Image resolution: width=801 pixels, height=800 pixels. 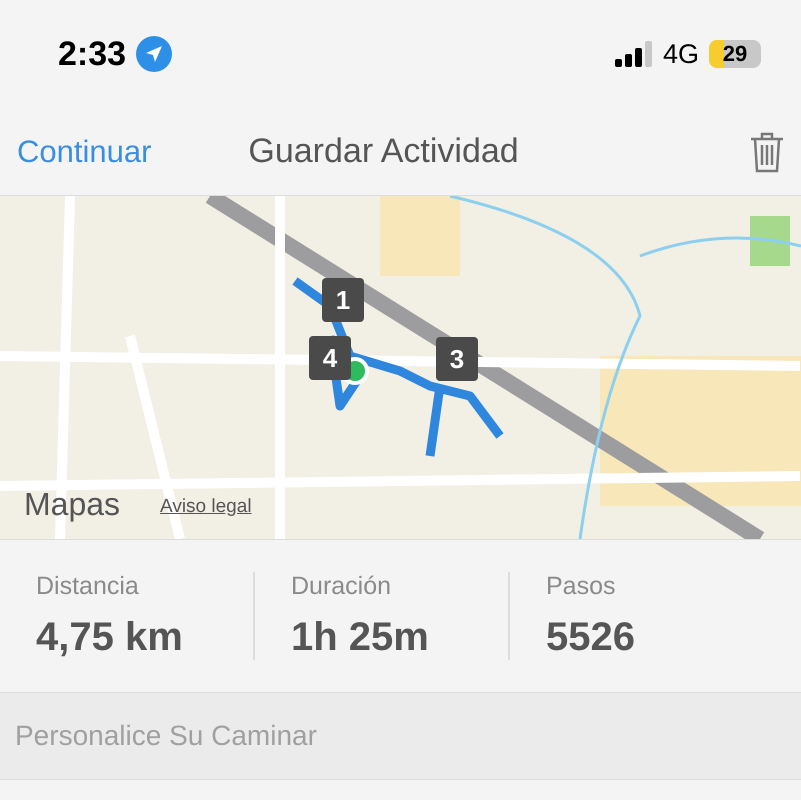 I want to click on network-type: 4G, so click(x=680, y=54).